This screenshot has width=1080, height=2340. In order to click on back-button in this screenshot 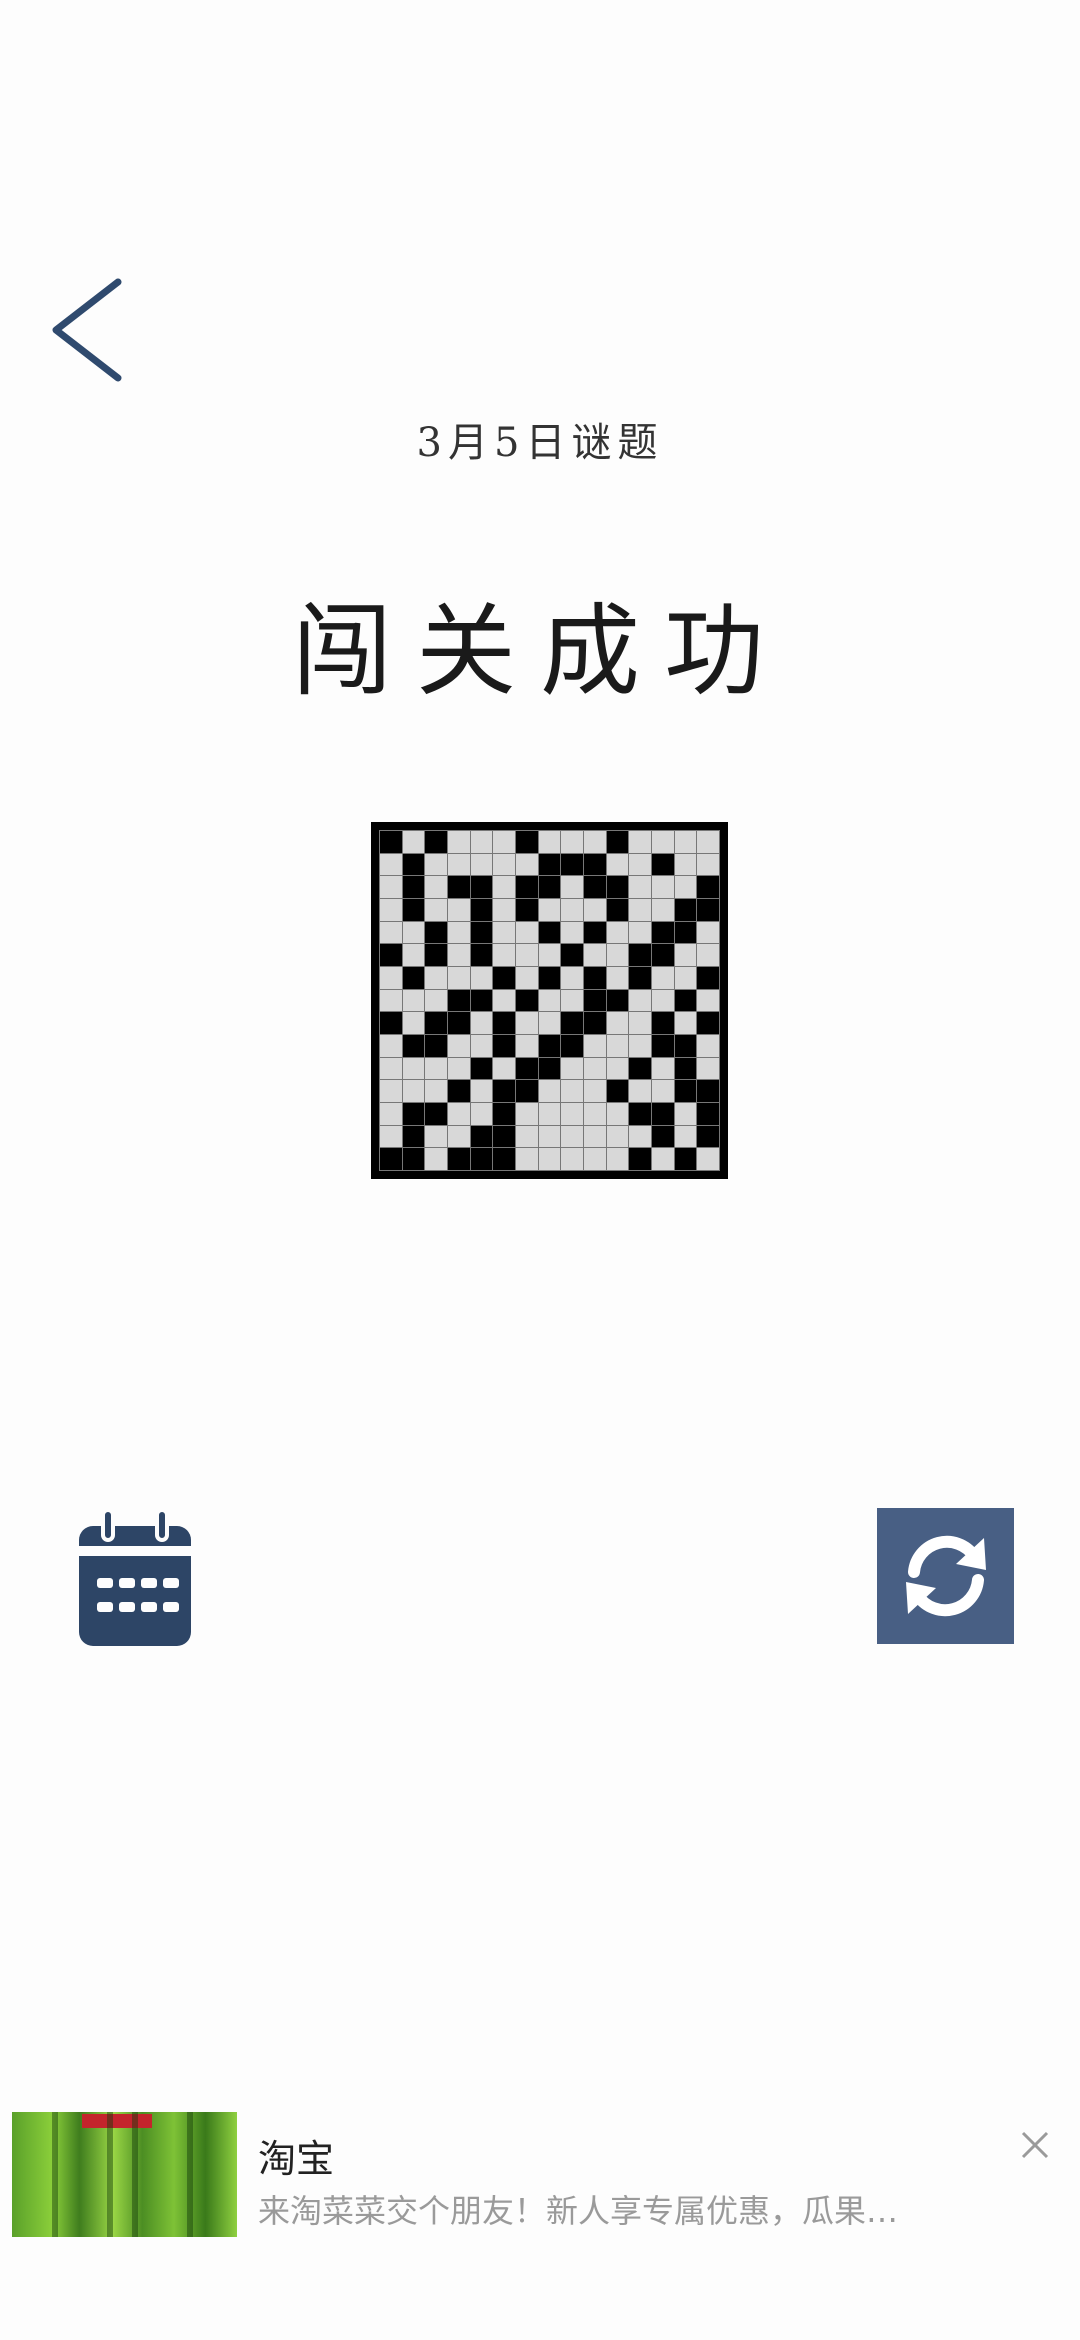, I will do `click(90, 330)`.